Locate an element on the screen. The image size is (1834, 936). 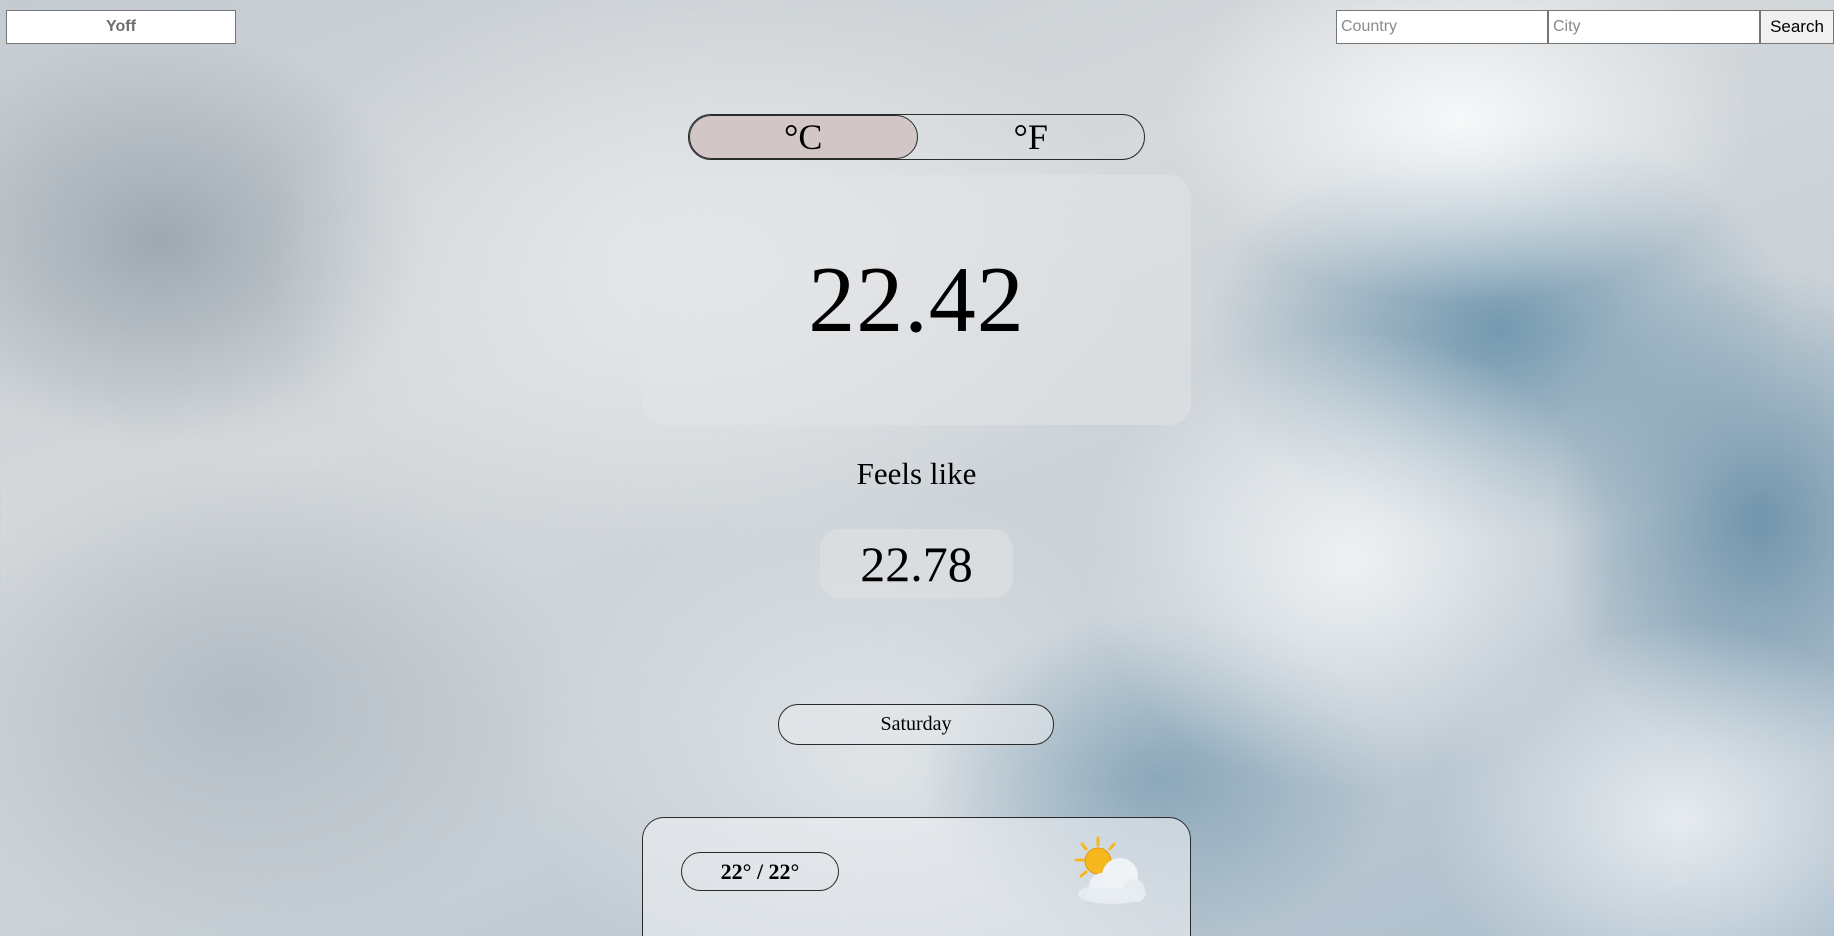
unit-toggle: °C °F is located at coordinates (916, 137).